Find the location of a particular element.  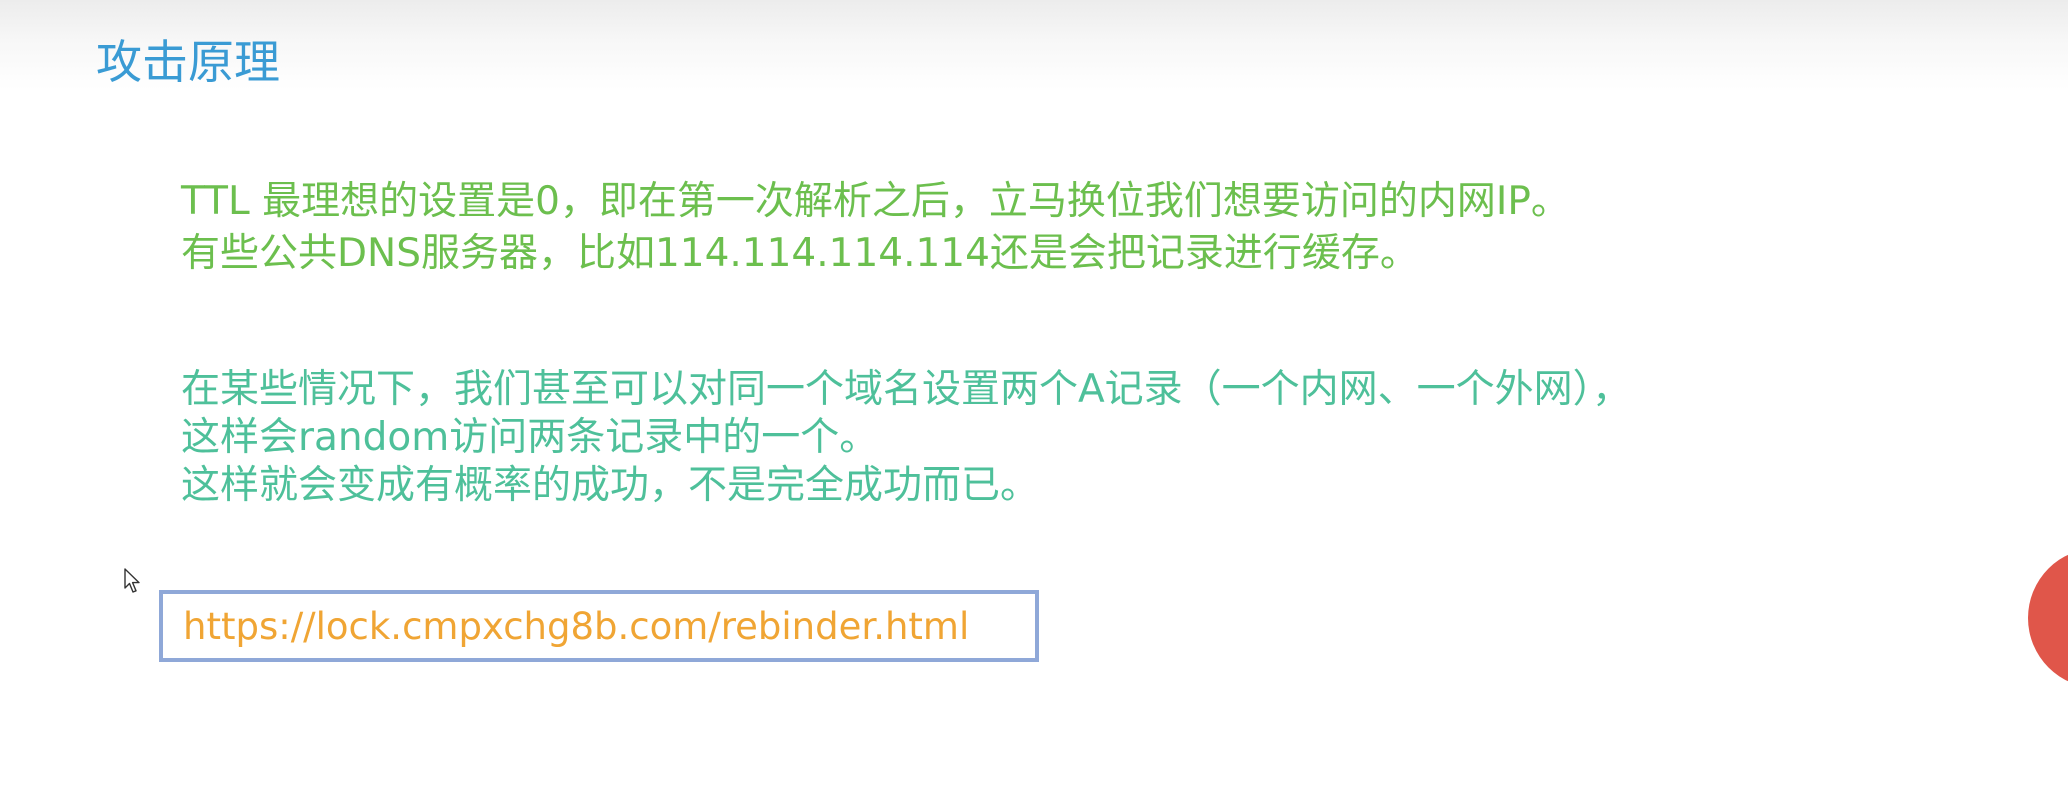

slide-title: 攻击原理 is located at coordinates (188, 62).